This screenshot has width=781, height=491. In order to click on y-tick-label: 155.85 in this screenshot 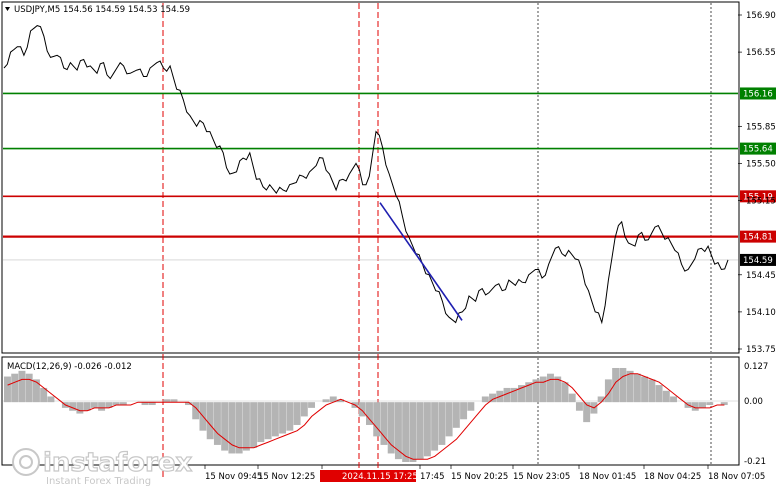, I will do `click(761, 127)`.